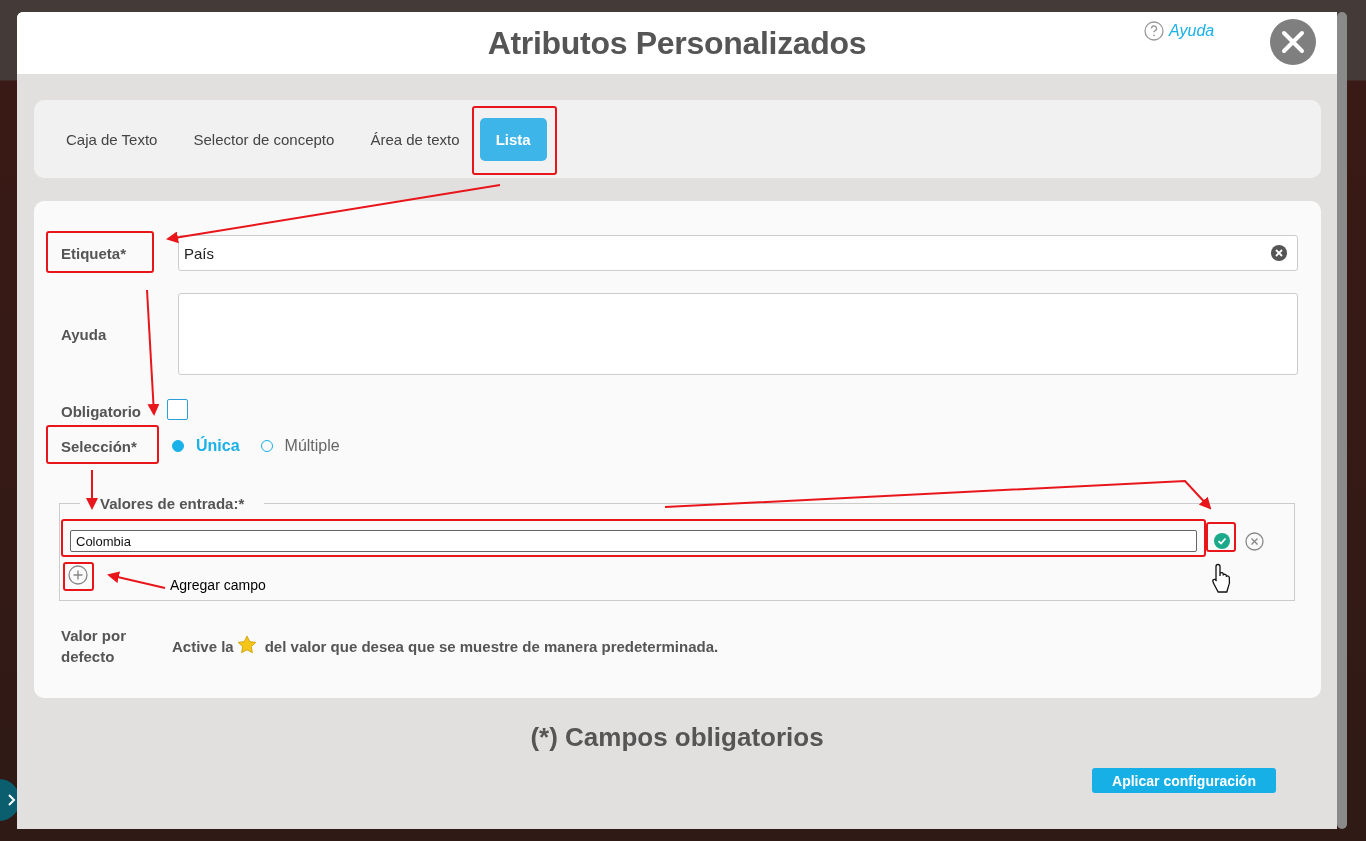  I want to click on value-input: Colombia, so click(633, 541).